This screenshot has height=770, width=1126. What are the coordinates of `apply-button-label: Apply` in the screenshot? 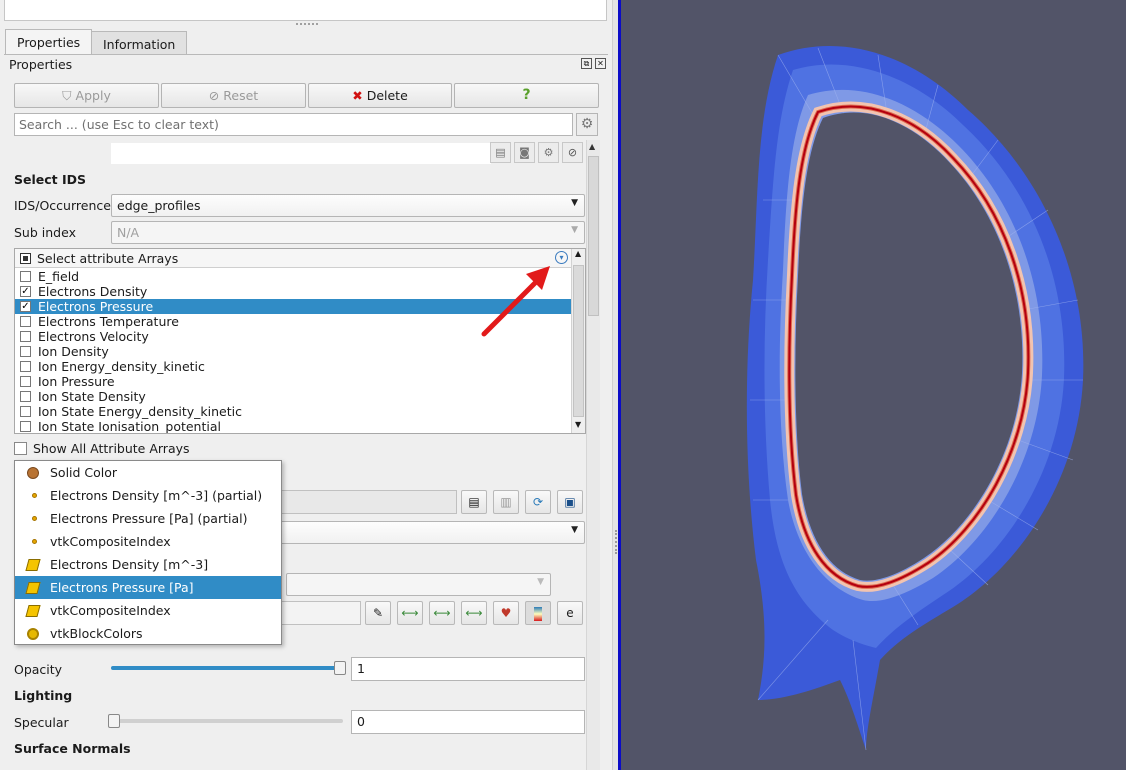 It's located at (93, 95).